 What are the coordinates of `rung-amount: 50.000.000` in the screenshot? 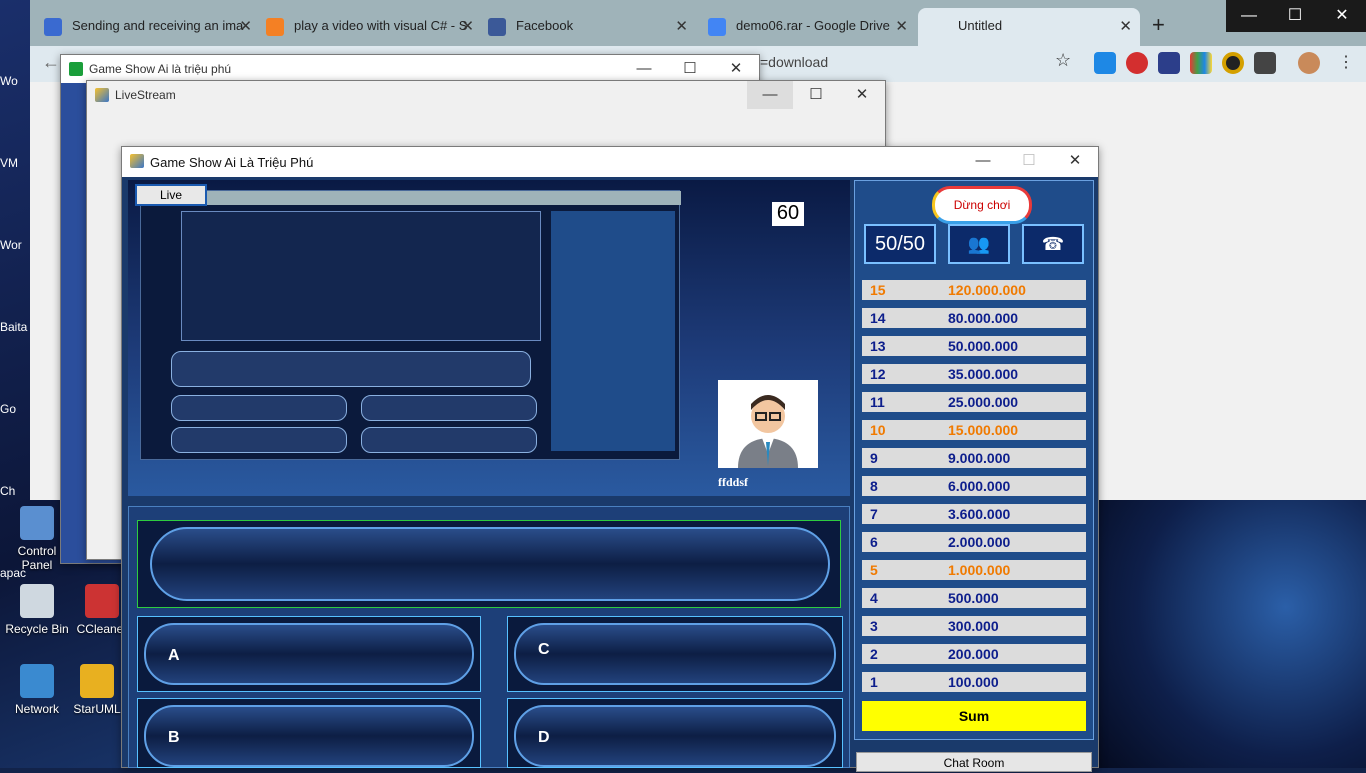 It's located at (983, 346).